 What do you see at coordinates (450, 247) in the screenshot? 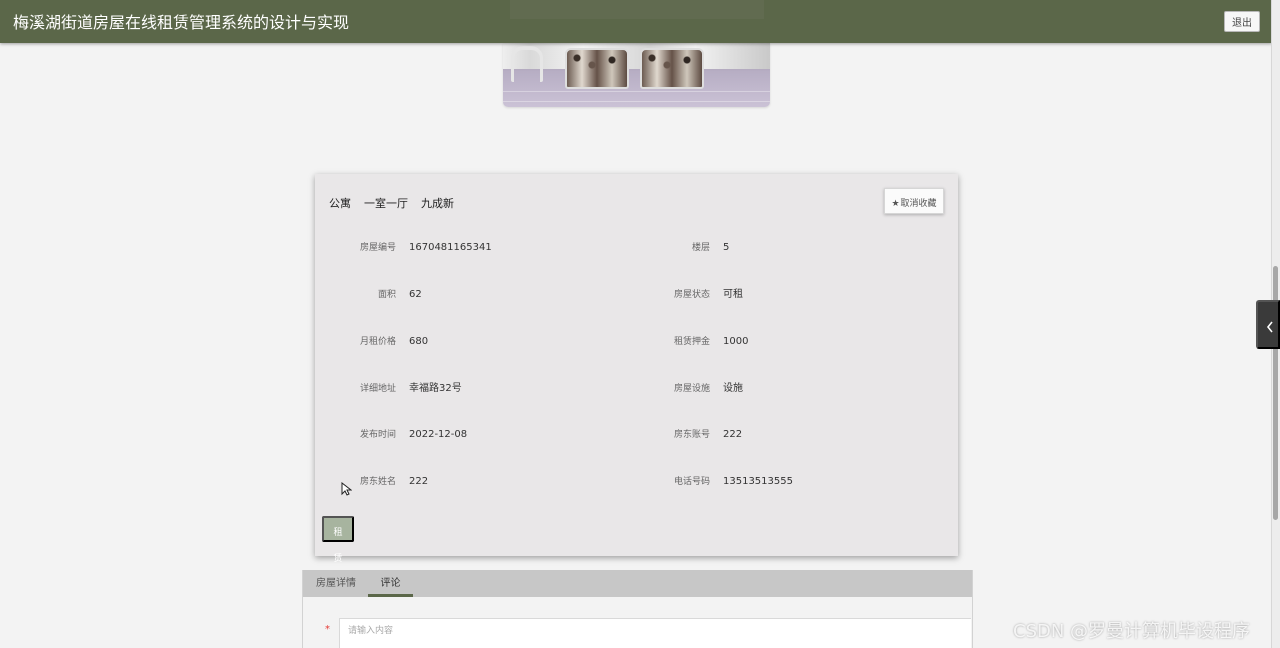
I see `house-id-value: 1670481165341` at bounding box center [450, 247].